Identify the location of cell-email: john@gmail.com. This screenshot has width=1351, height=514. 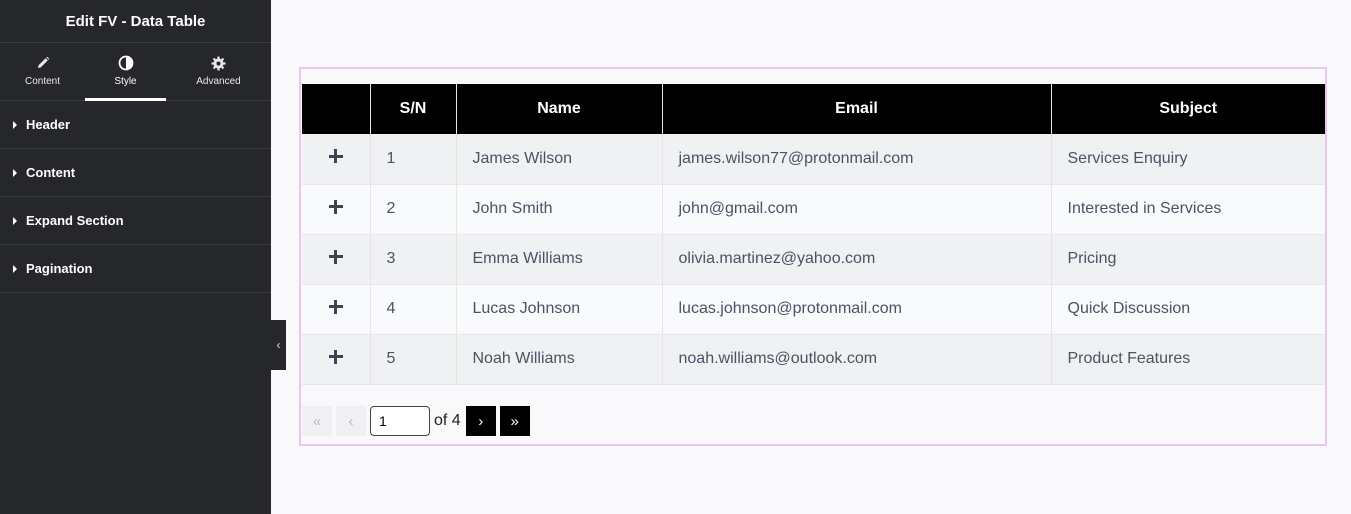
(856, 209).